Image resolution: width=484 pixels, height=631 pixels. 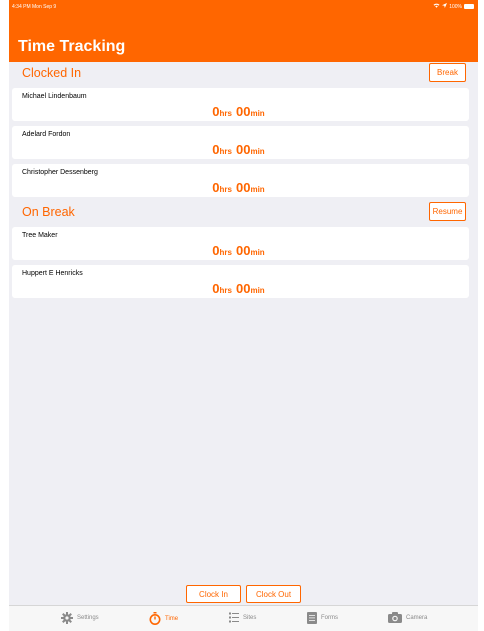 I want to click on employee-name: Christopher Dessenberg, so click(x=60, y=172).